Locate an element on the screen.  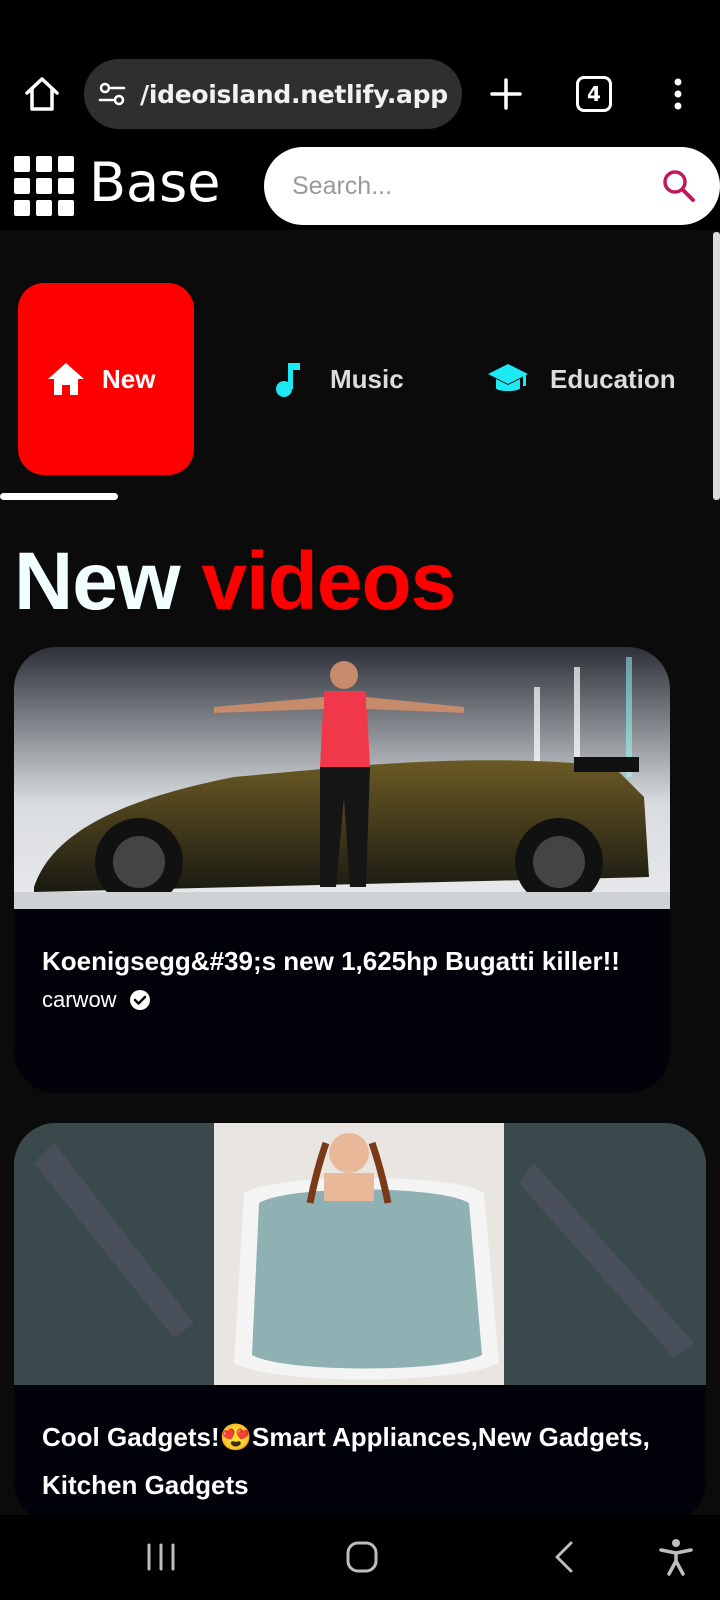
category-new: New is located at coordinates (106, 379).